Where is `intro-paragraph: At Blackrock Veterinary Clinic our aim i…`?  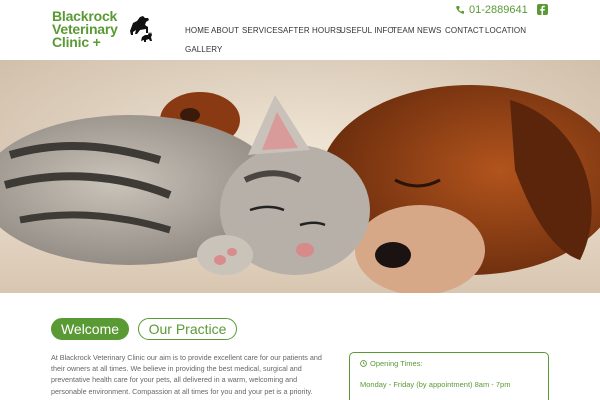 intro-paragraph: At Blackrock Veterinary Clinic our aim i… is located at coordinates (186, 374).